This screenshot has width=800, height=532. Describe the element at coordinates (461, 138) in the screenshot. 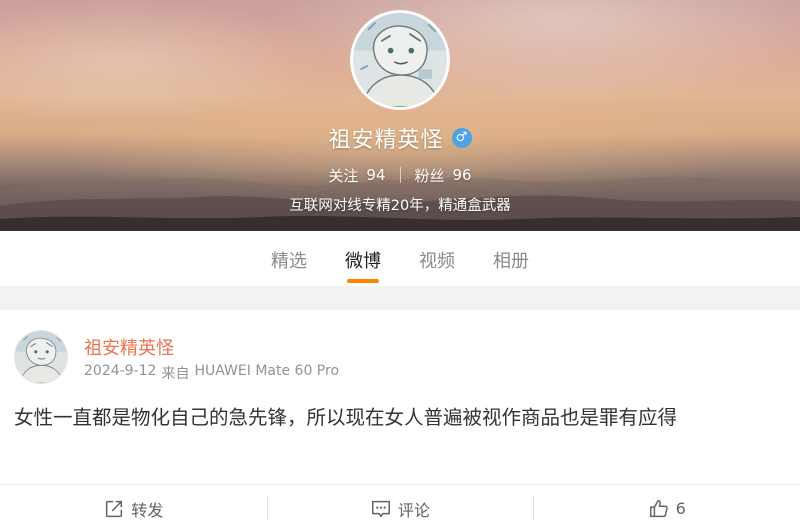

I see `gender-male-icon: ♂` at that location.